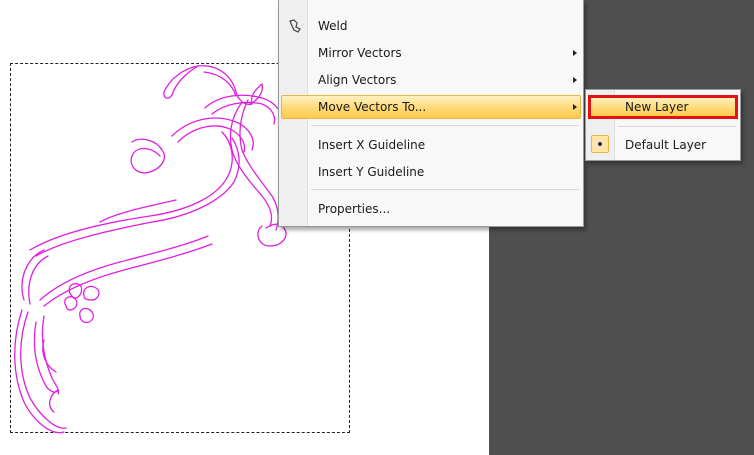  Describe the element at coordinates (357, 80) in the screenshot. I see `menu-item-label: Align Vectors` at that location.